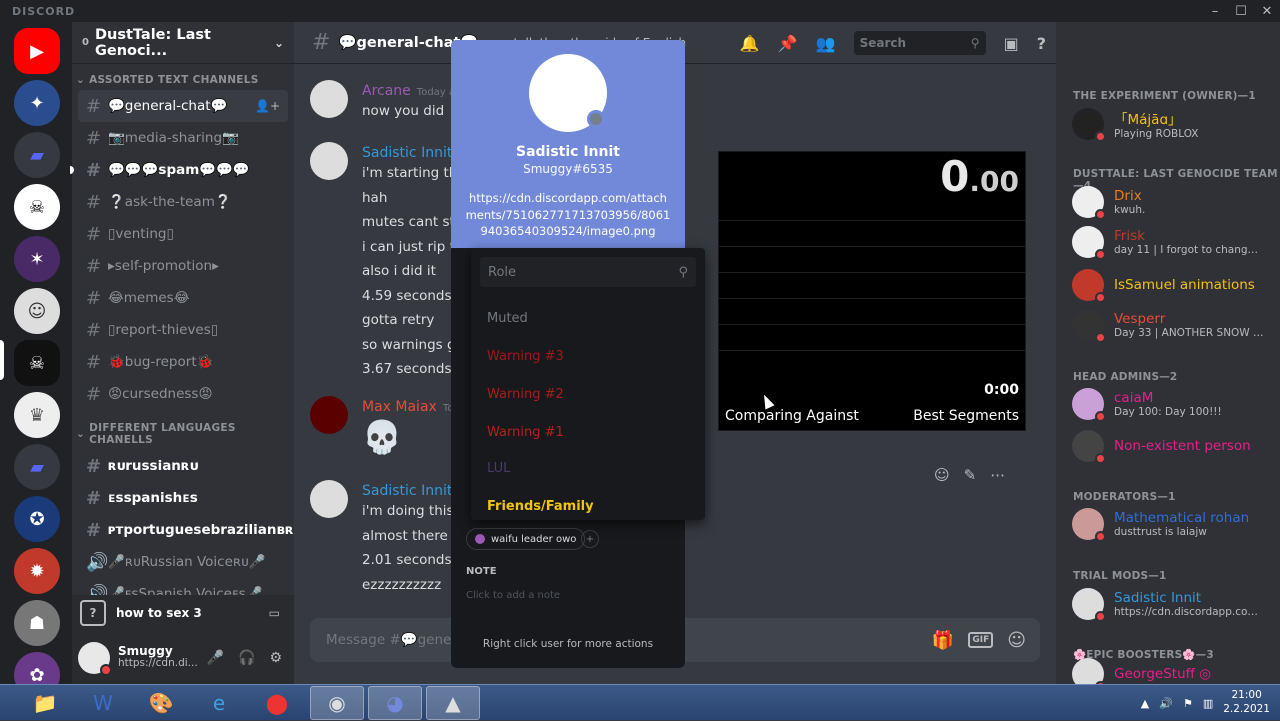  Describe the element at coordinates (267, 106) in the screenshot. I see `invite-icon: 👤+` at that location.